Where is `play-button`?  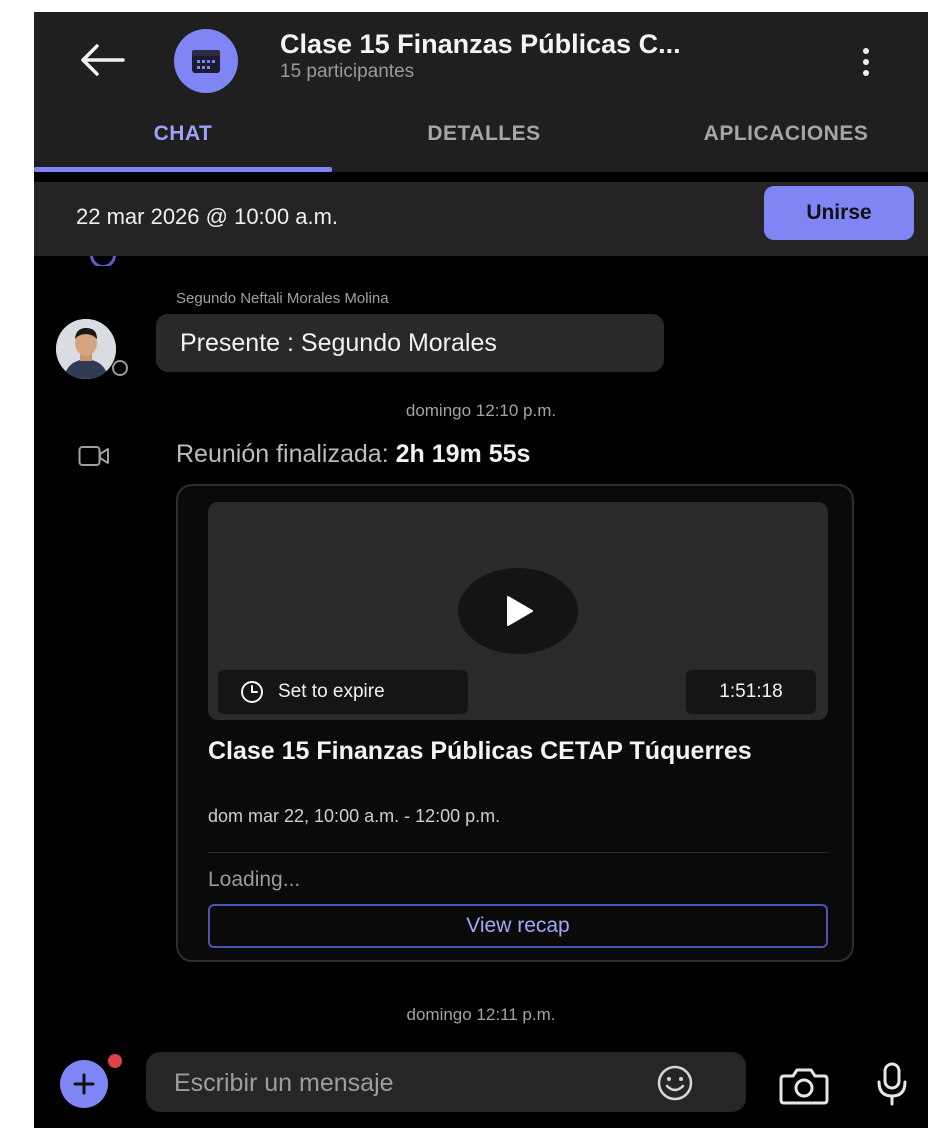
play-button is located at coordinates (518, 611).